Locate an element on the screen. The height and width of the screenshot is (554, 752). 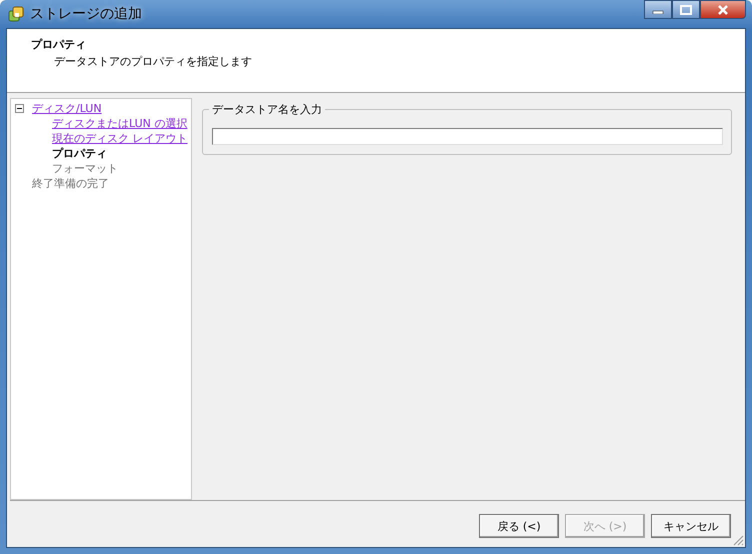
step-link: プロパティ is located at coordinates (79, 153).